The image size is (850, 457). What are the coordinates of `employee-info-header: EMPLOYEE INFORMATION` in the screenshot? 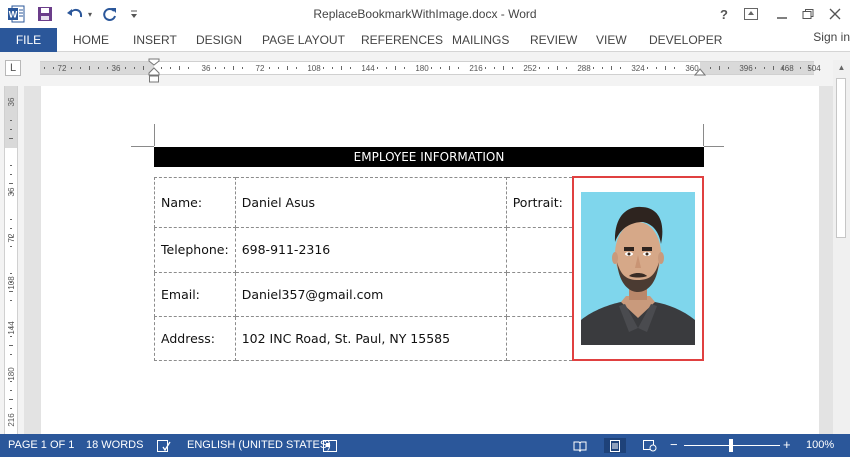 It's located at (429, 157).